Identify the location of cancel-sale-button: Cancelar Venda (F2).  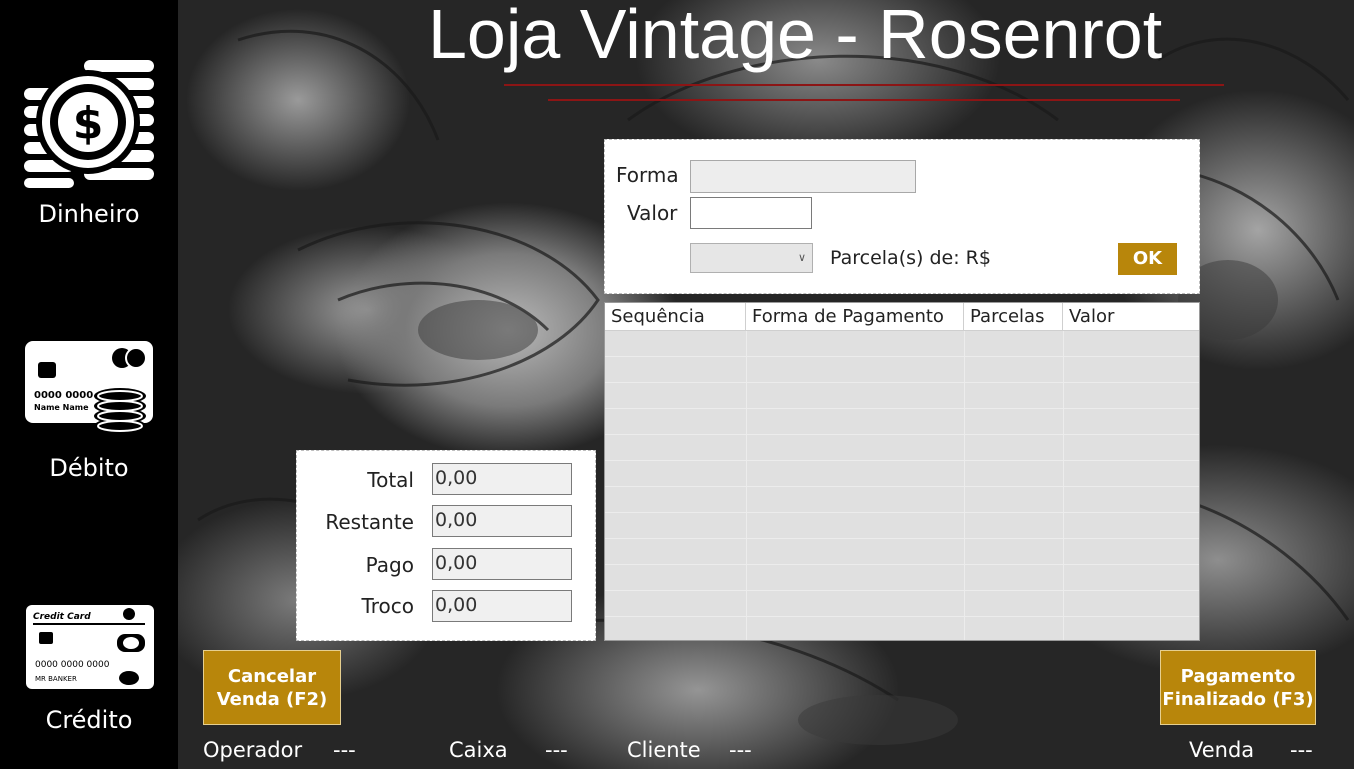
(272, 687).